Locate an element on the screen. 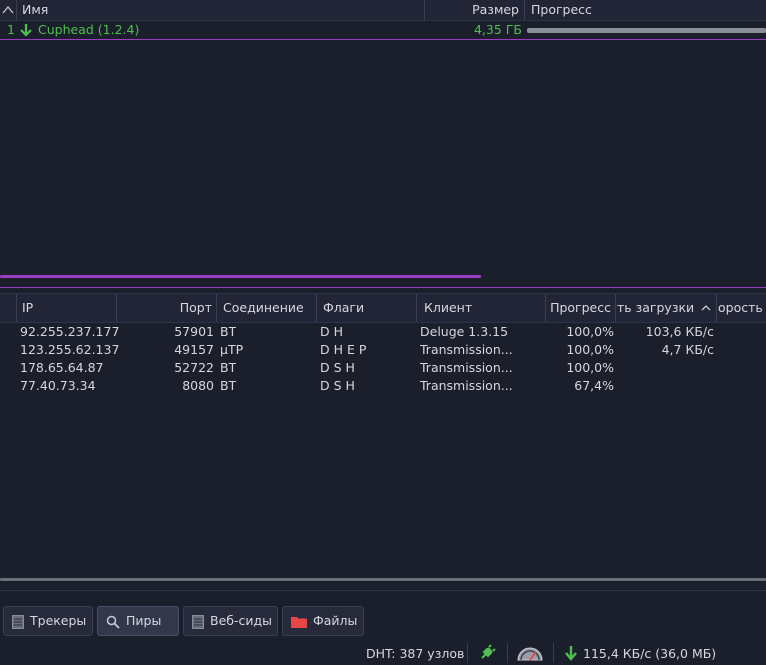 Image resolution: width=766 pixels, height=665 pixels. peer-flags: D H is located at coordinates (331, 331).